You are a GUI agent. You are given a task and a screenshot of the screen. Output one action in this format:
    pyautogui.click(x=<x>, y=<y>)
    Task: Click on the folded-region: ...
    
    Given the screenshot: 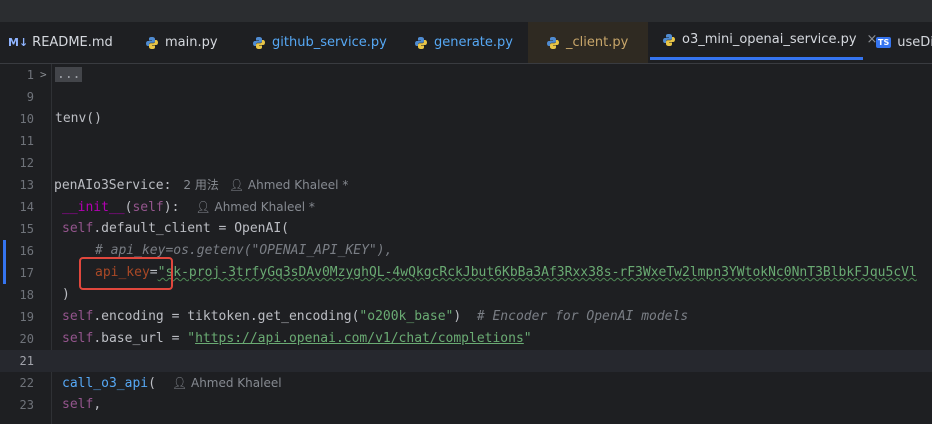 What is the action you would take?
    pyautogui.click(x=69, y=74)
    